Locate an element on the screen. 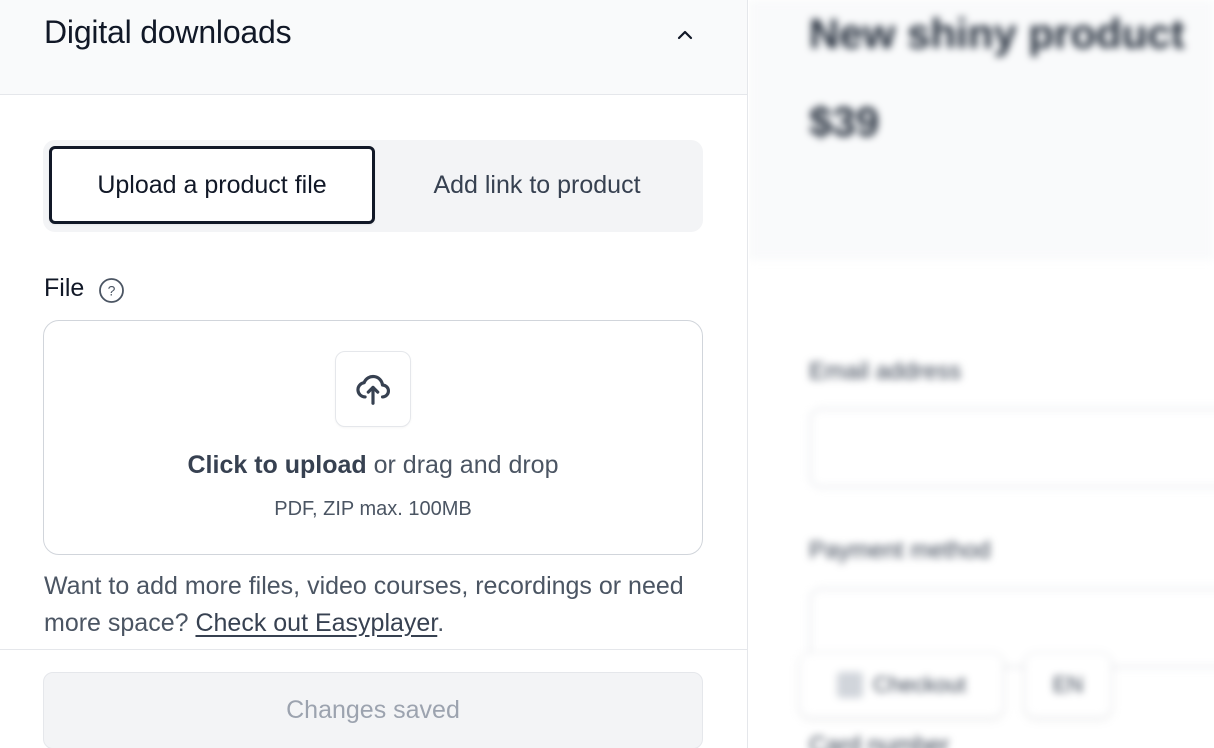 The width and height of the screenshot is (1214, 748). panel-header: Digital downloads is located at coordinates (373, 47).